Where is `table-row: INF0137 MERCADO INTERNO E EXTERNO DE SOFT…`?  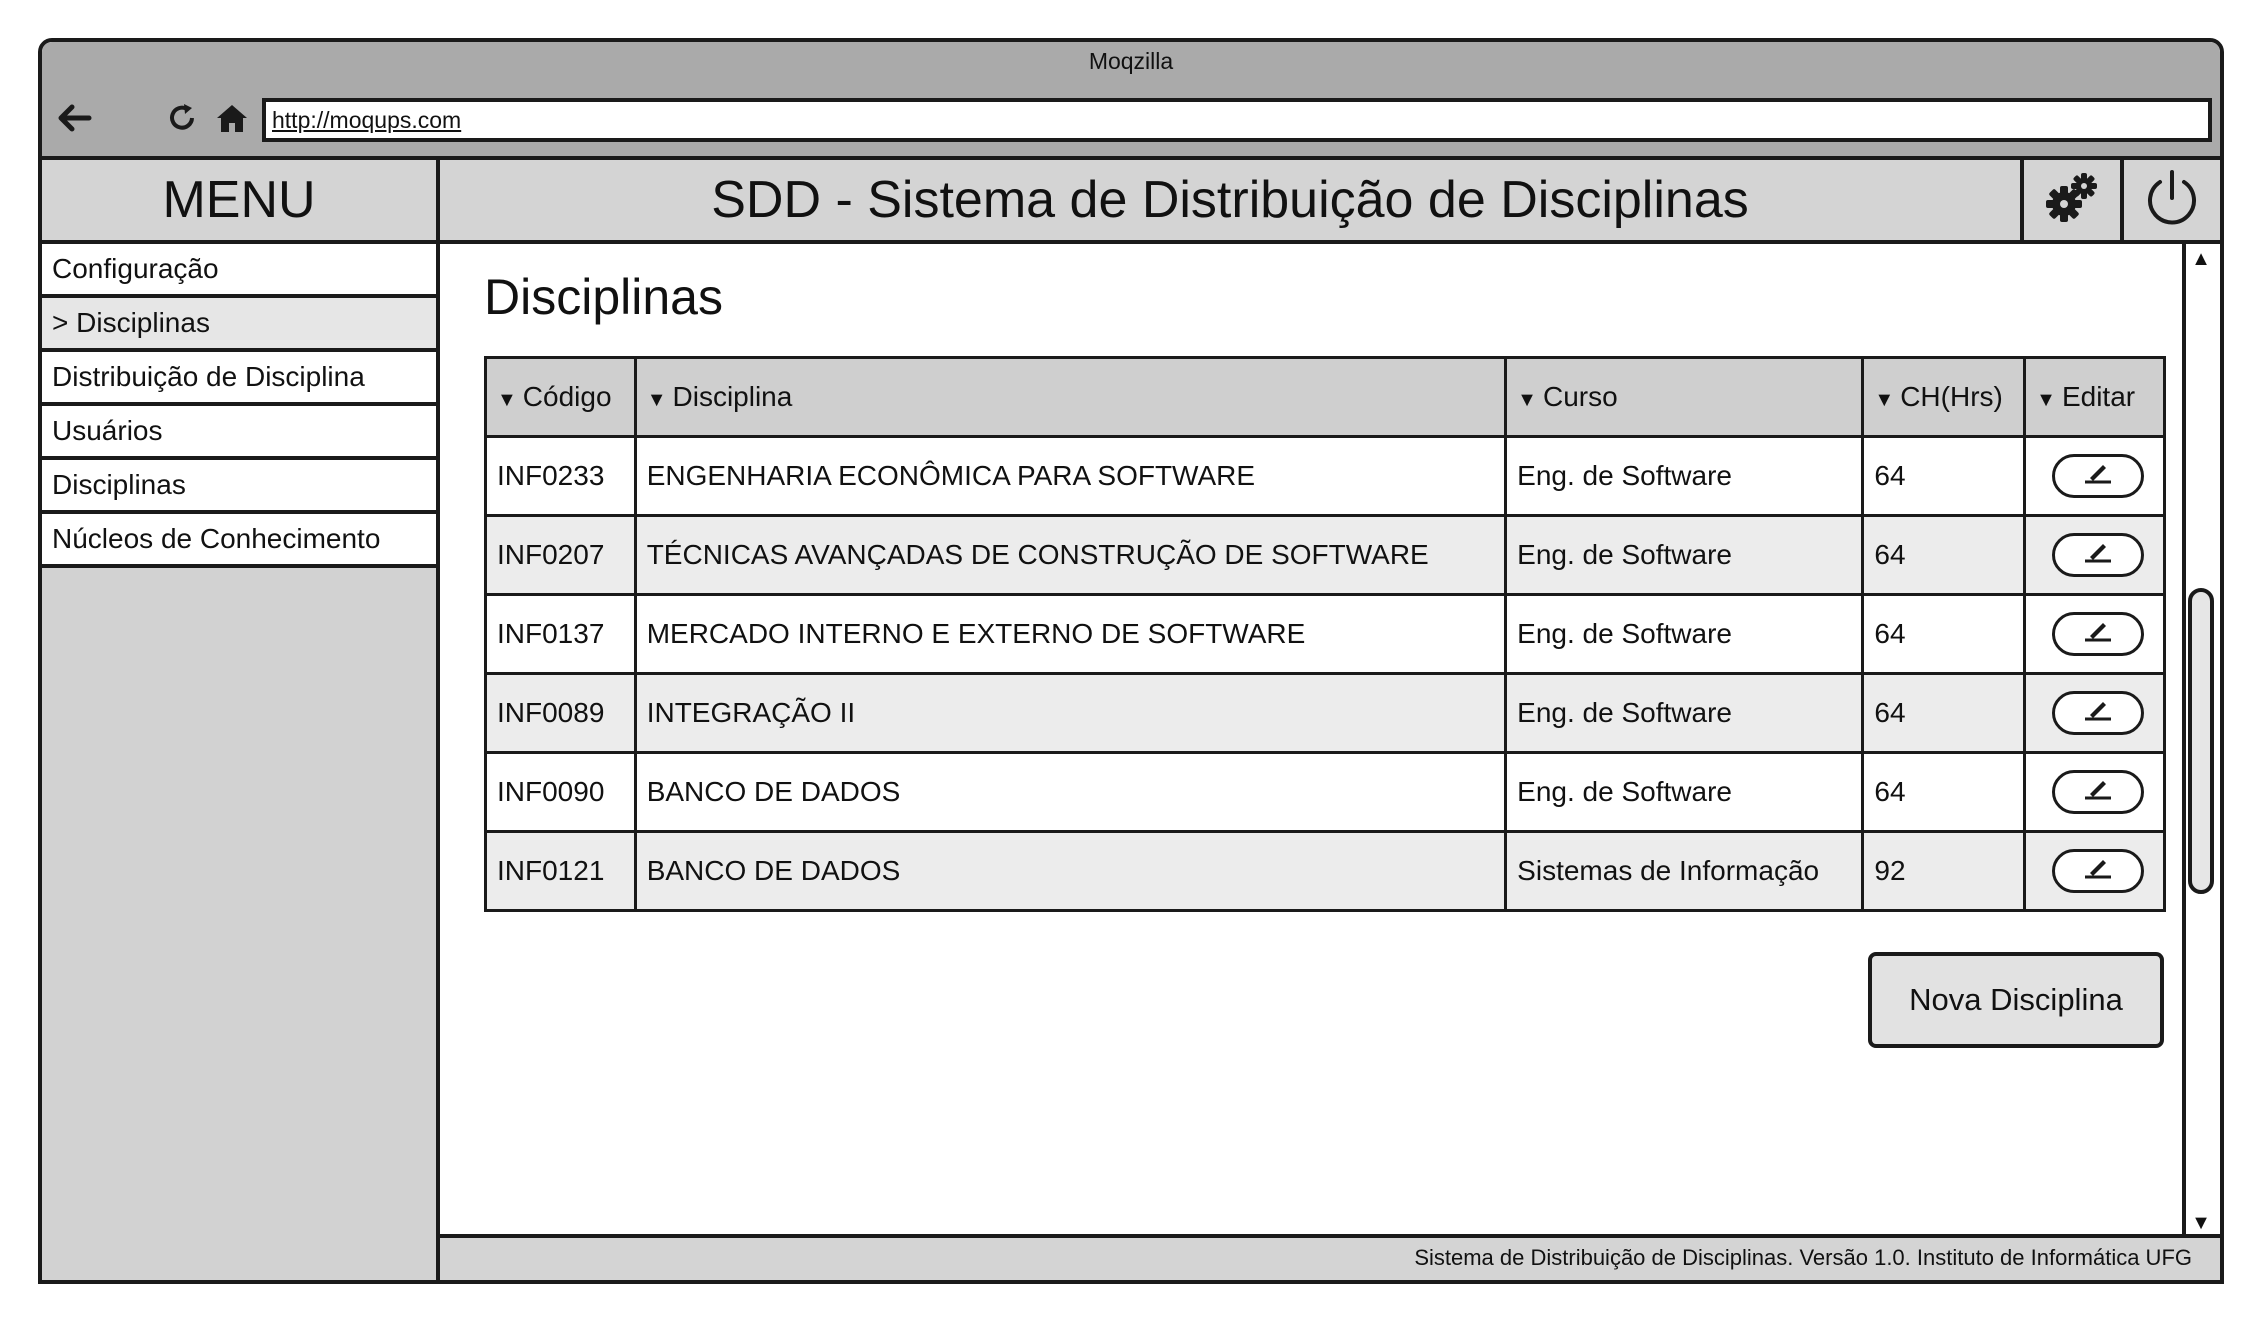
table-row: INF0137 MERCADO INTERNO E EXTERNO DE SOFT… is located at coordinates (1325, 634).